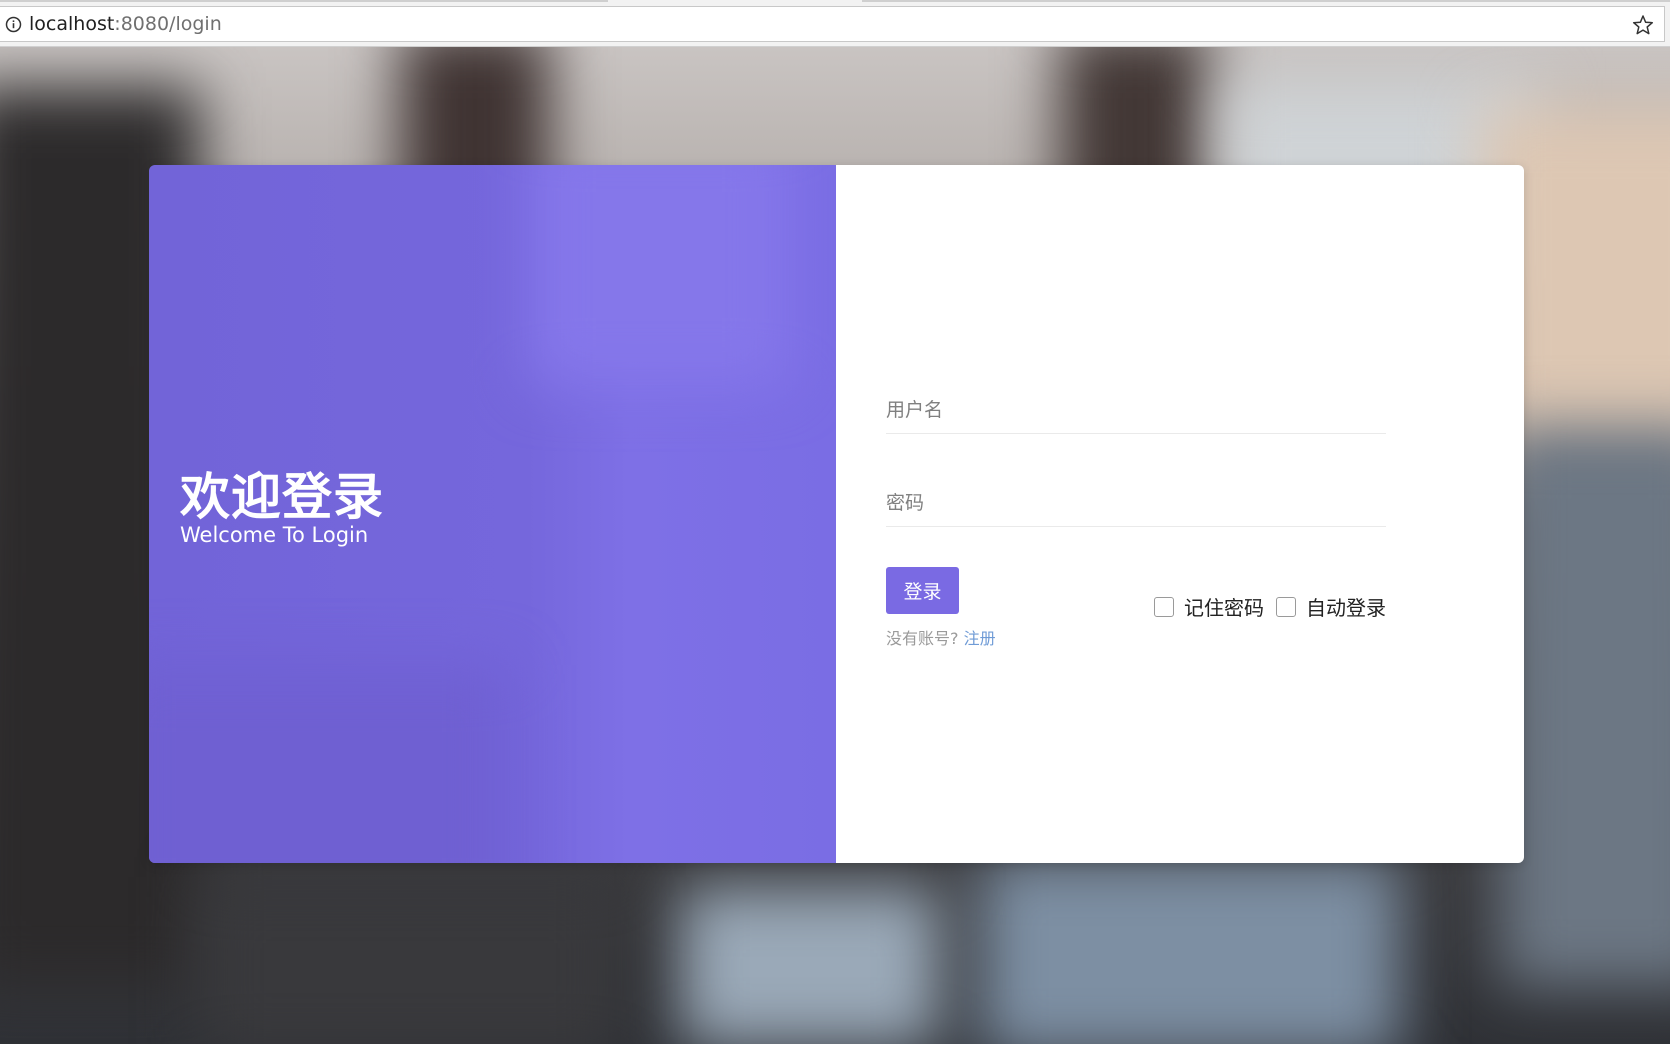 The image size is (1670, 1044). Describe the element at coordinates (922, 638) in the screenshot. I see `register-prompt: 没有账号?` at that location.